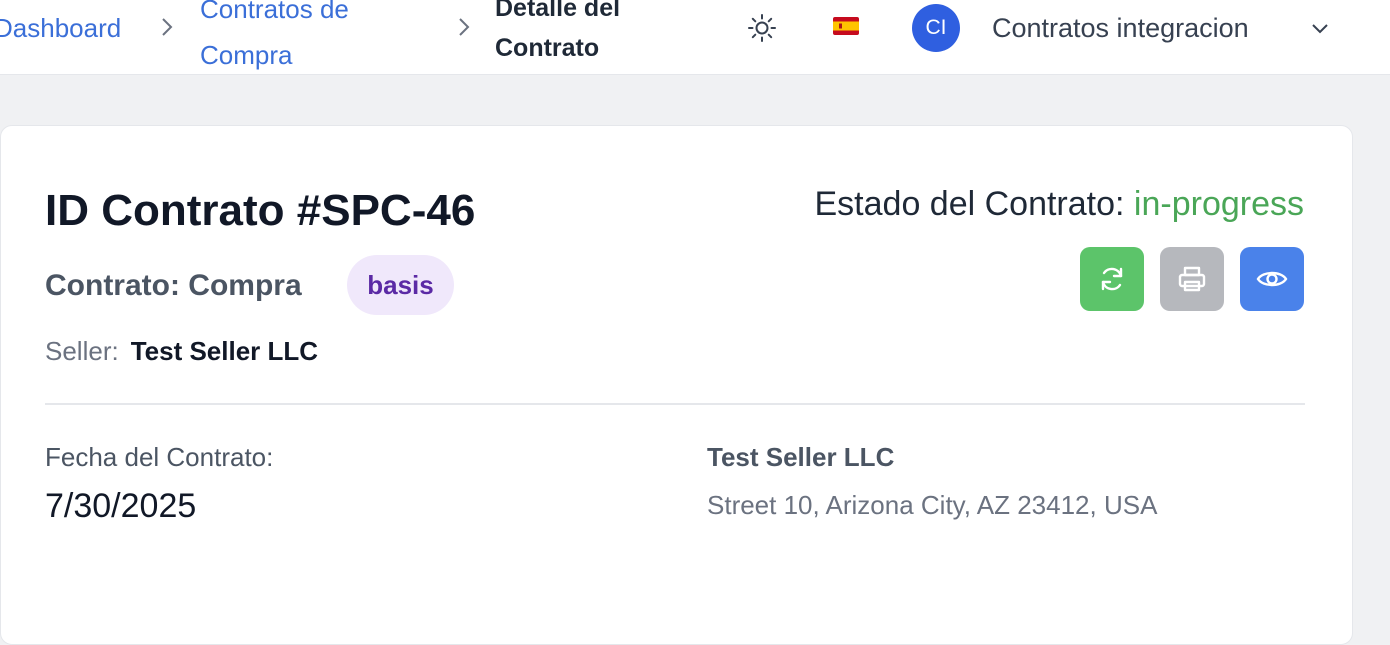  I want to click on user-name: Contratos integracion, so click(1120, 28).